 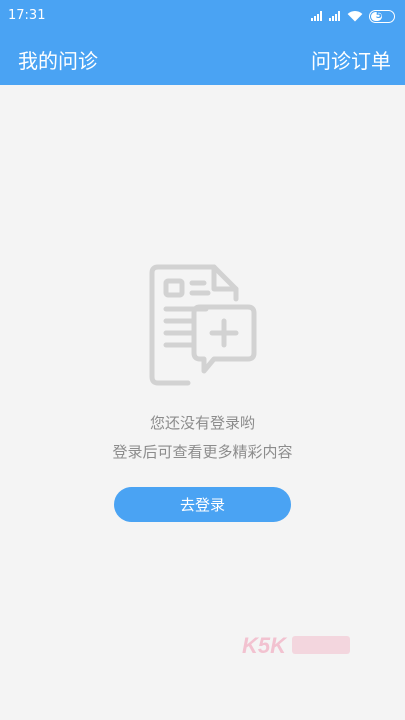 What do you see at coordinates (203, 325) in the screenshot?
I see `document-plus-icon` at bounding box center [203, 325].